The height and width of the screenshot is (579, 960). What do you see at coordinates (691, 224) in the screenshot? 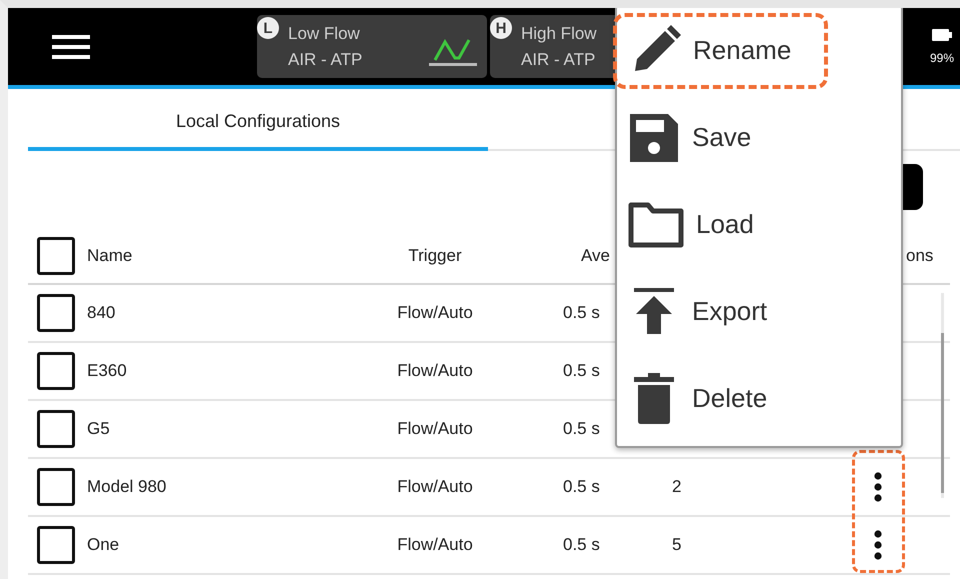
I see `menu-item: Load` at bounding box center [691, 224].